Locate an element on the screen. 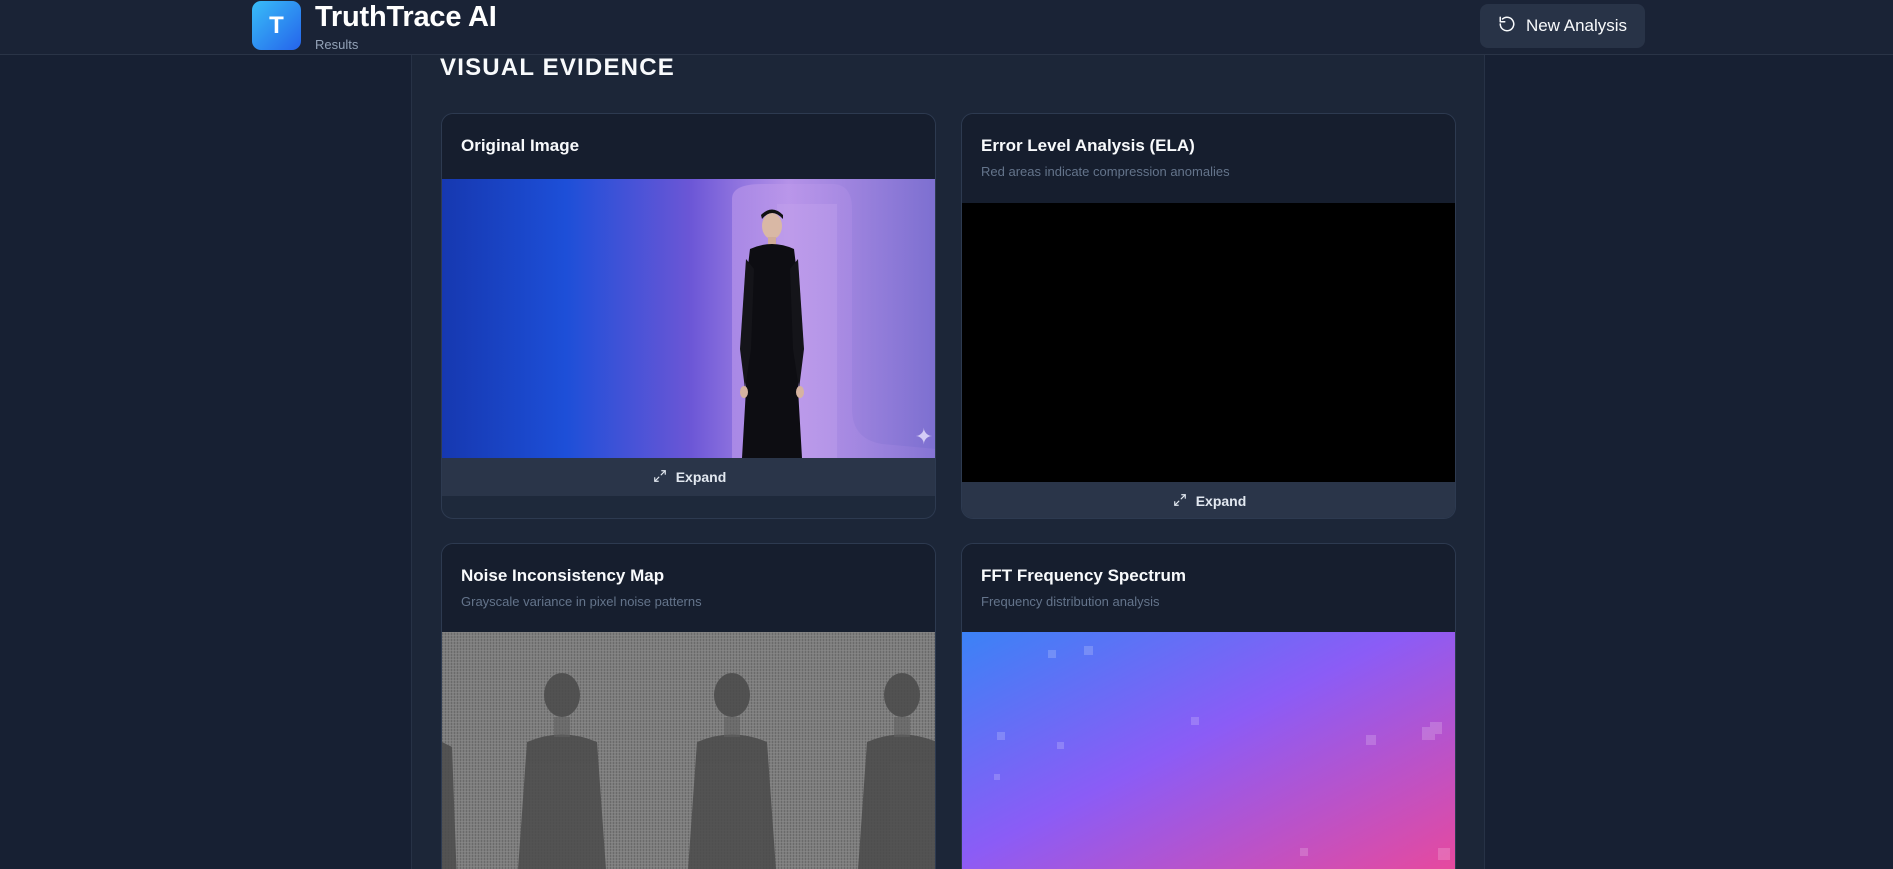  sparkle-icon: ✦ is located at coordinates (923, 436).